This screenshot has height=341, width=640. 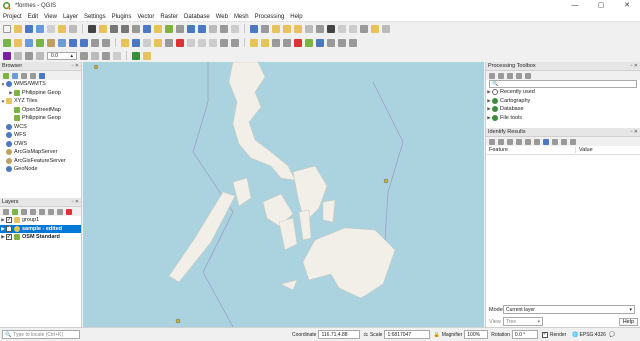 What do you see at coordinates (125, 42) in the screenshot?
I see `edit-icon` at bounding box center [125, 42].